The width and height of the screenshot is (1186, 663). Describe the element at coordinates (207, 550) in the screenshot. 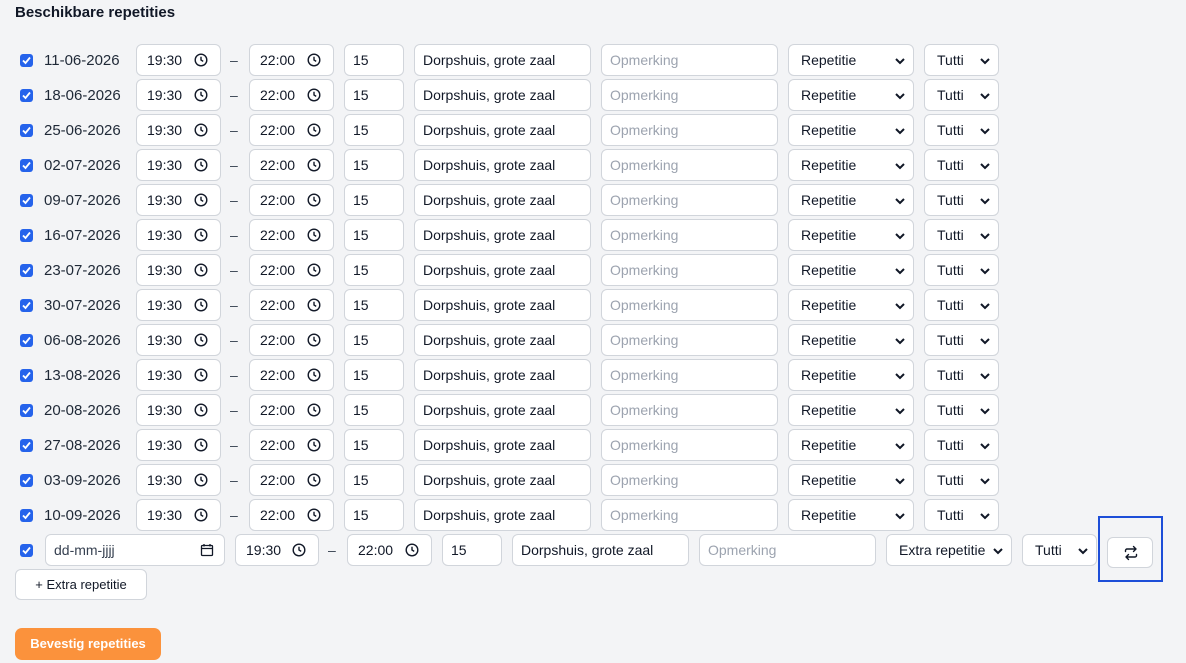

I see `calendar-icon` at that location.